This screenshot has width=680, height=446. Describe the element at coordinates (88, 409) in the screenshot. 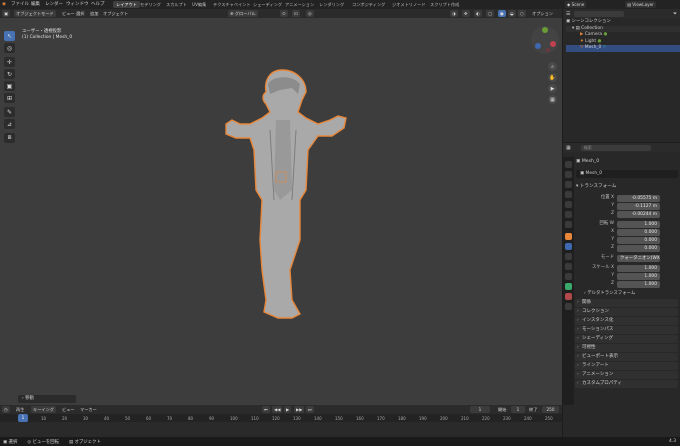

I see `menu-marker: マーカー` at that location.